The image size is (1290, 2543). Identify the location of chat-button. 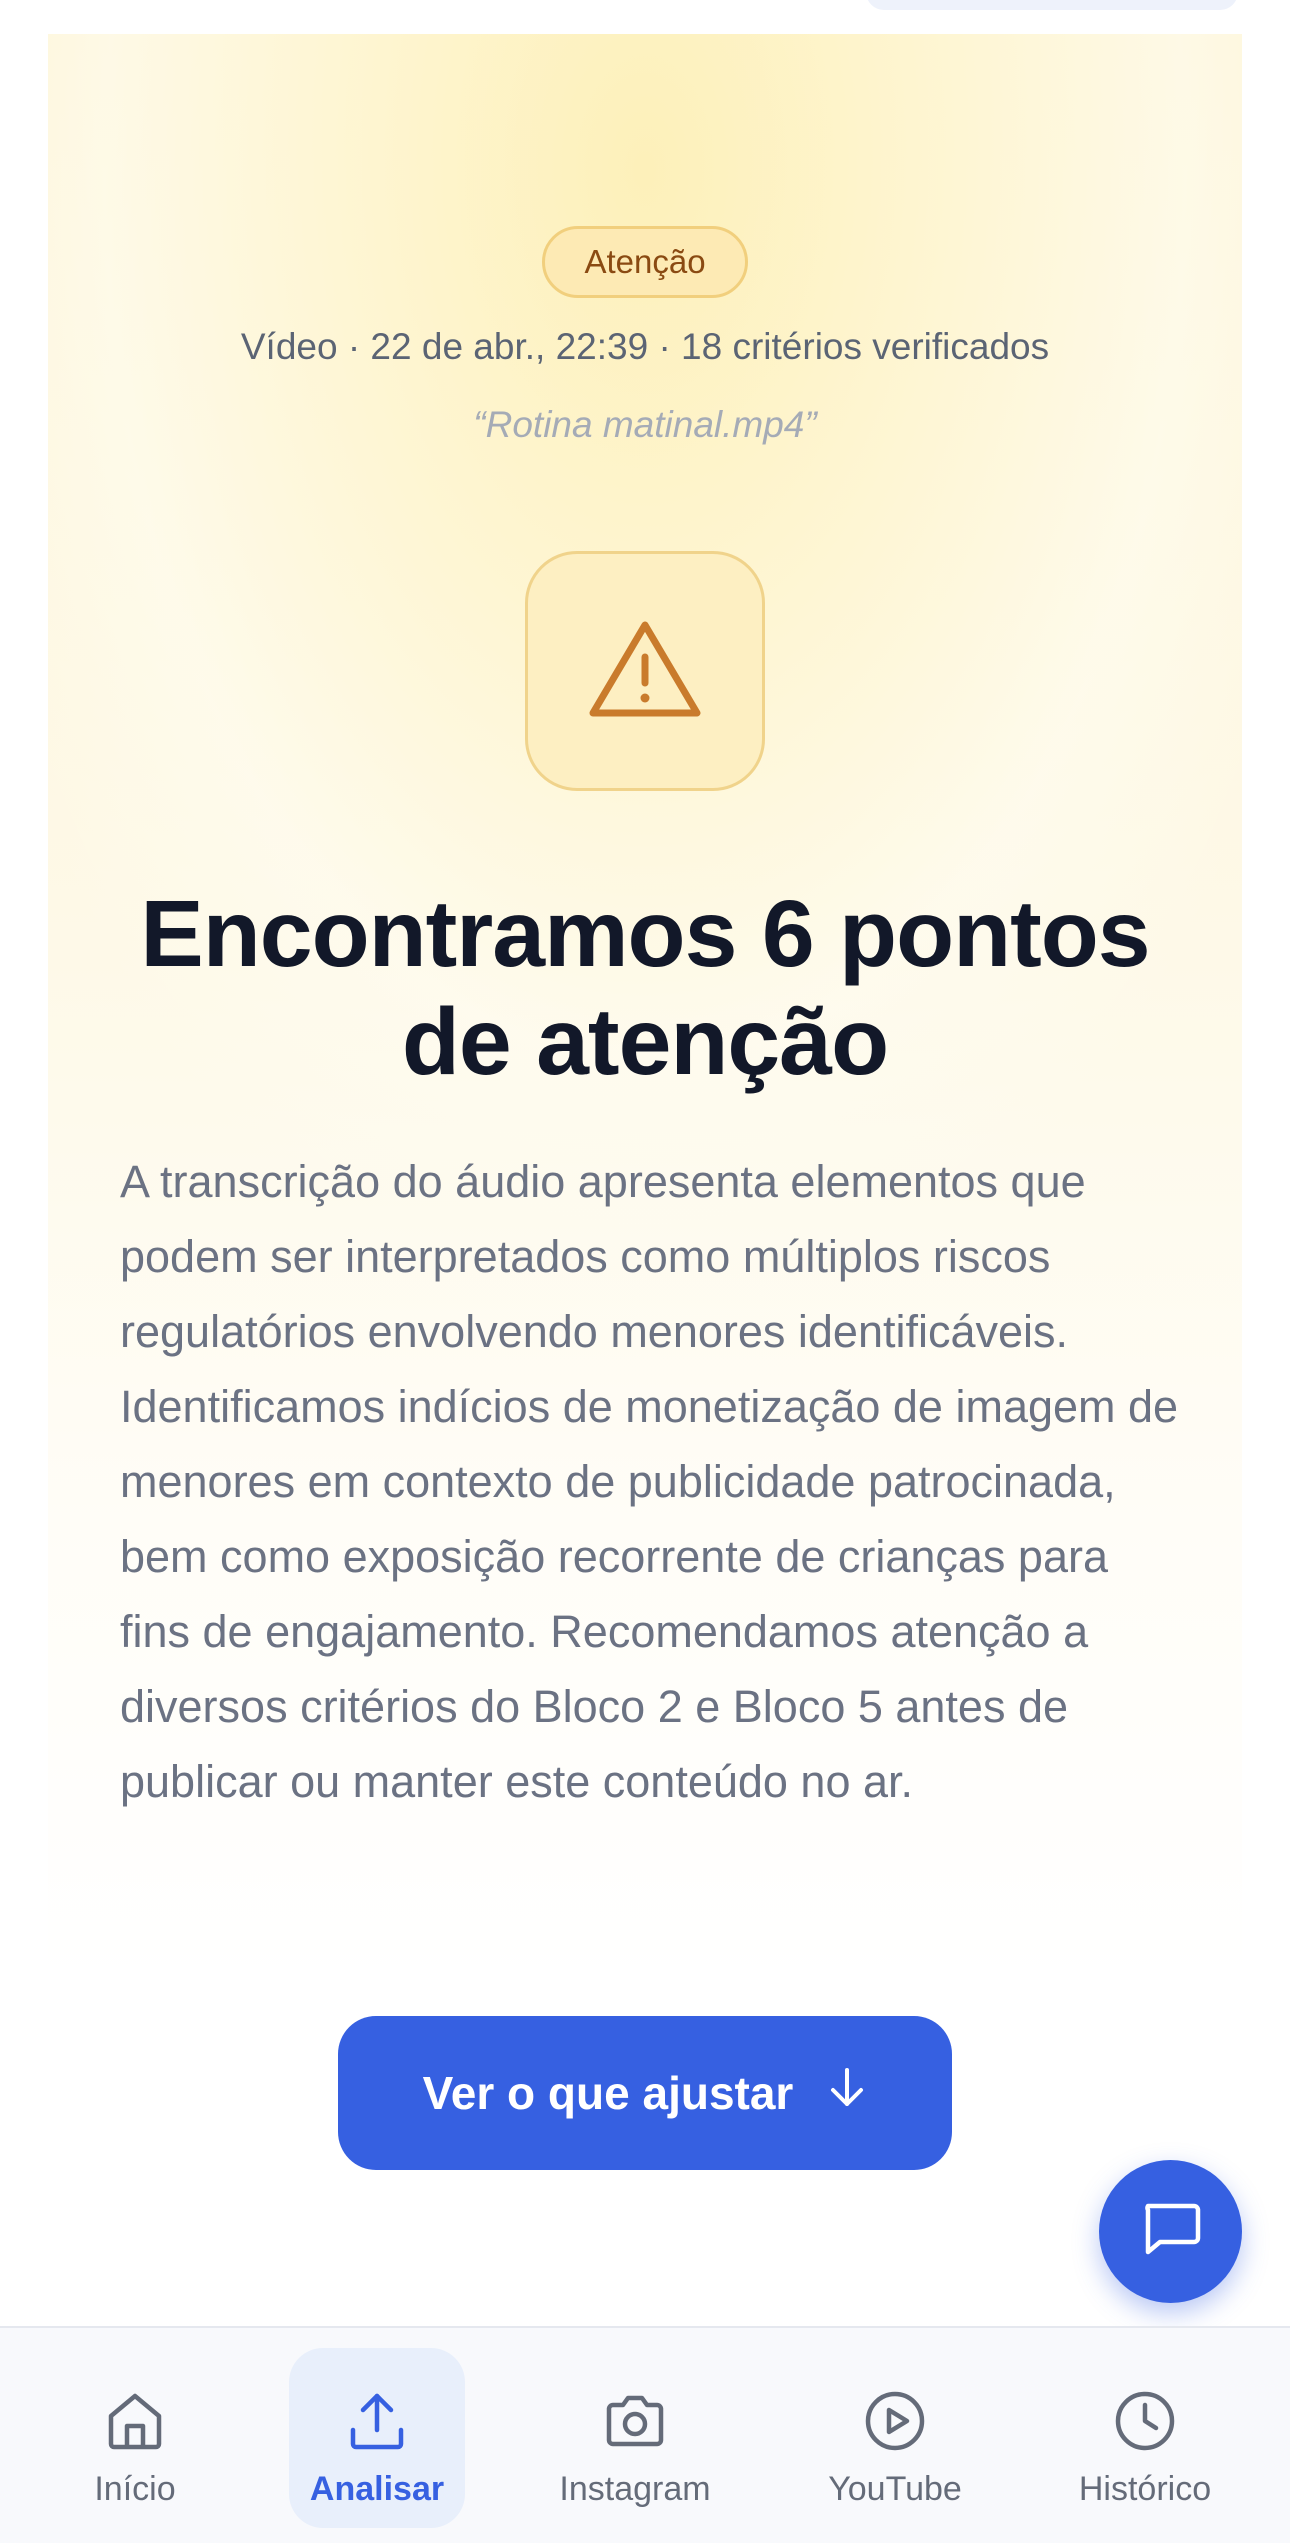
(1170, 2231).